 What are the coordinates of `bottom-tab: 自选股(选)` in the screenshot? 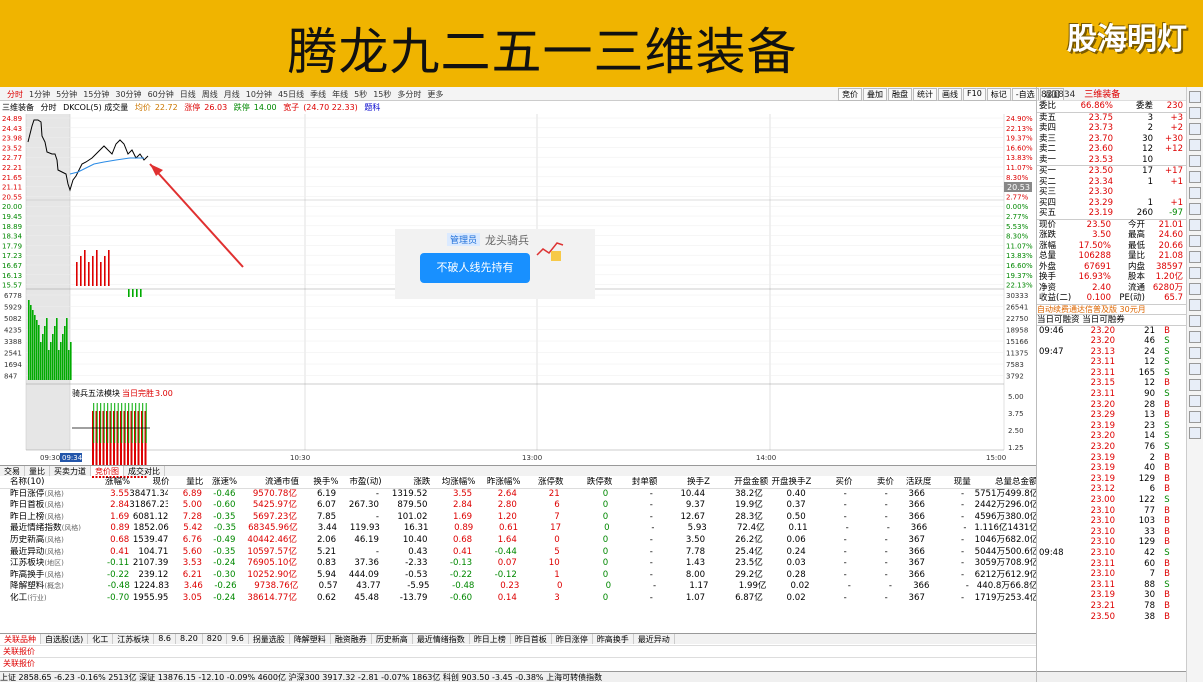 It's located at (65, 639).